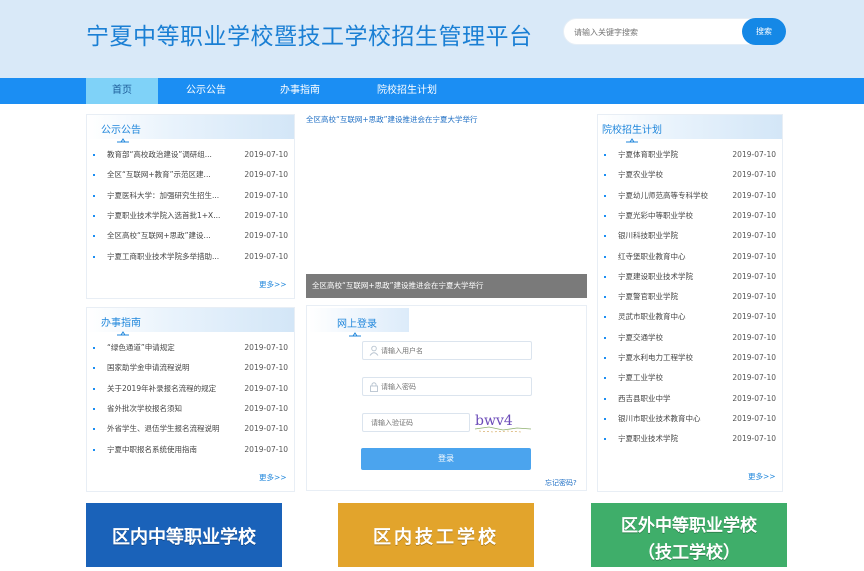 This screenshot has width=864, height=571. Describe the element at coordinates (190, 450) in the screenshot. I see `list-item: 宁夏中职报名系统使用指南 2019-07-10` at that location.